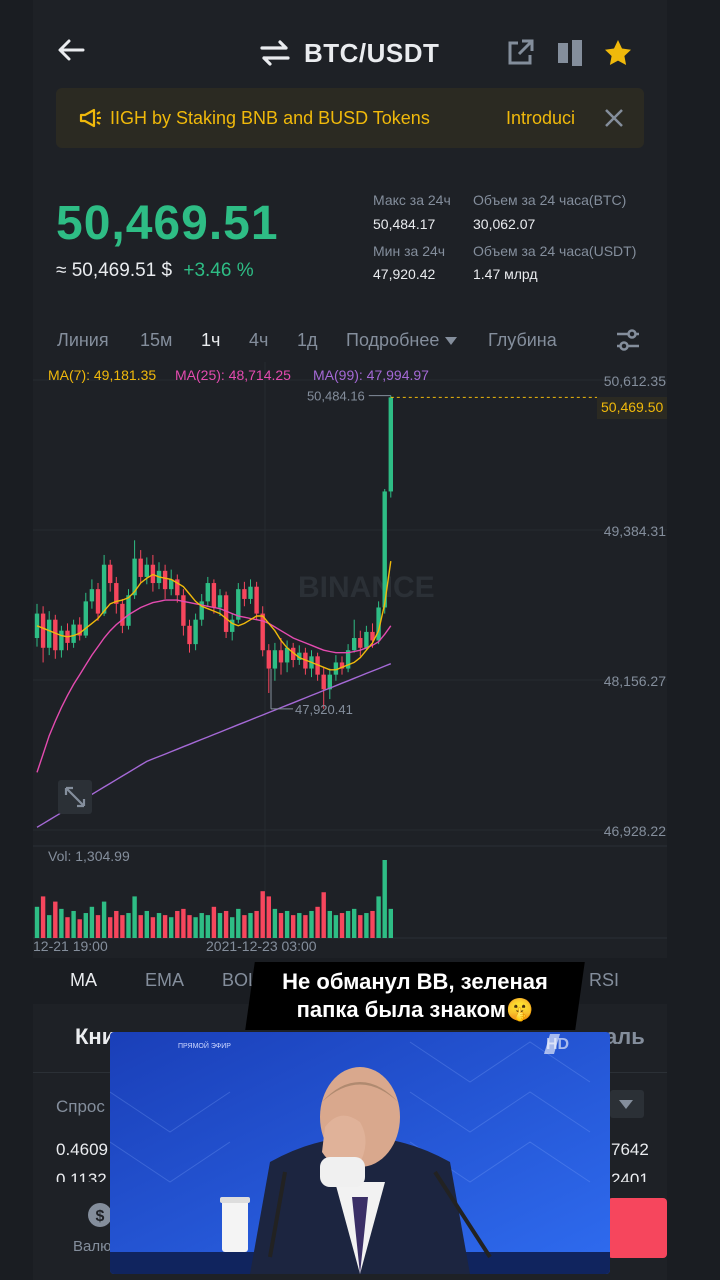 The height and width of the screenshot is (1280, 720). What do you see at coordinates (522, 340) in the screenshot?
I see `tab-depth: Глубина` at bounding box center [522, 340].